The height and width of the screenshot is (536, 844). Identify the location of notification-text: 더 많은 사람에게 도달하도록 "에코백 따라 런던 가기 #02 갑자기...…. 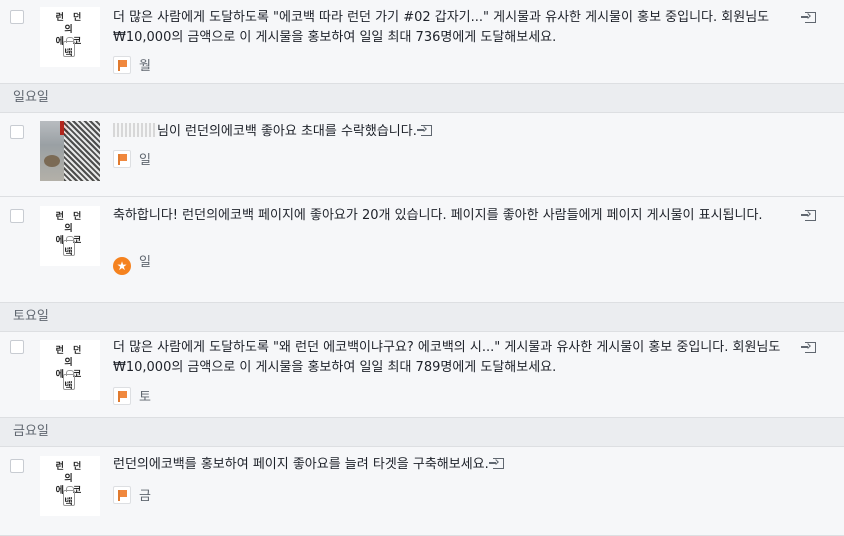
(455, 28).